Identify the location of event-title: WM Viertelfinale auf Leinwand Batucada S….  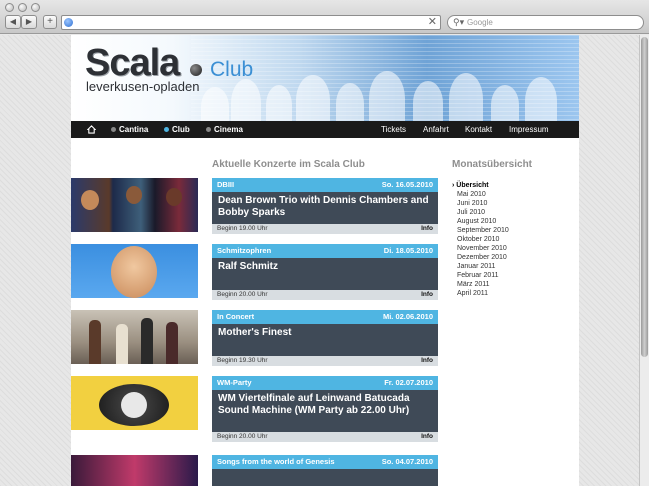
(325, 411).